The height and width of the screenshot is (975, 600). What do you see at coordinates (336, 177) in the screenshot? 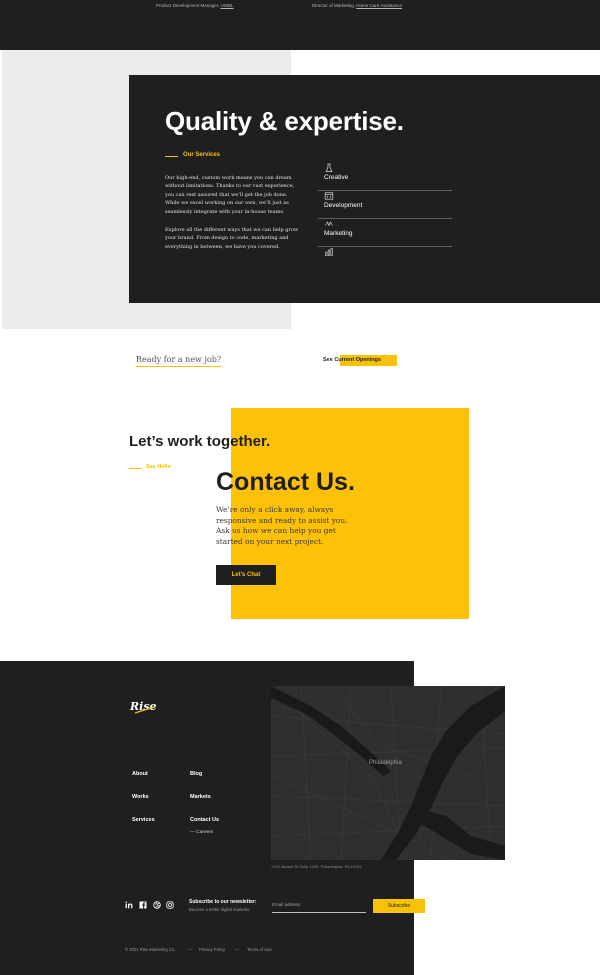
I see `service-label: Creative` at bounding box center [336, 177].